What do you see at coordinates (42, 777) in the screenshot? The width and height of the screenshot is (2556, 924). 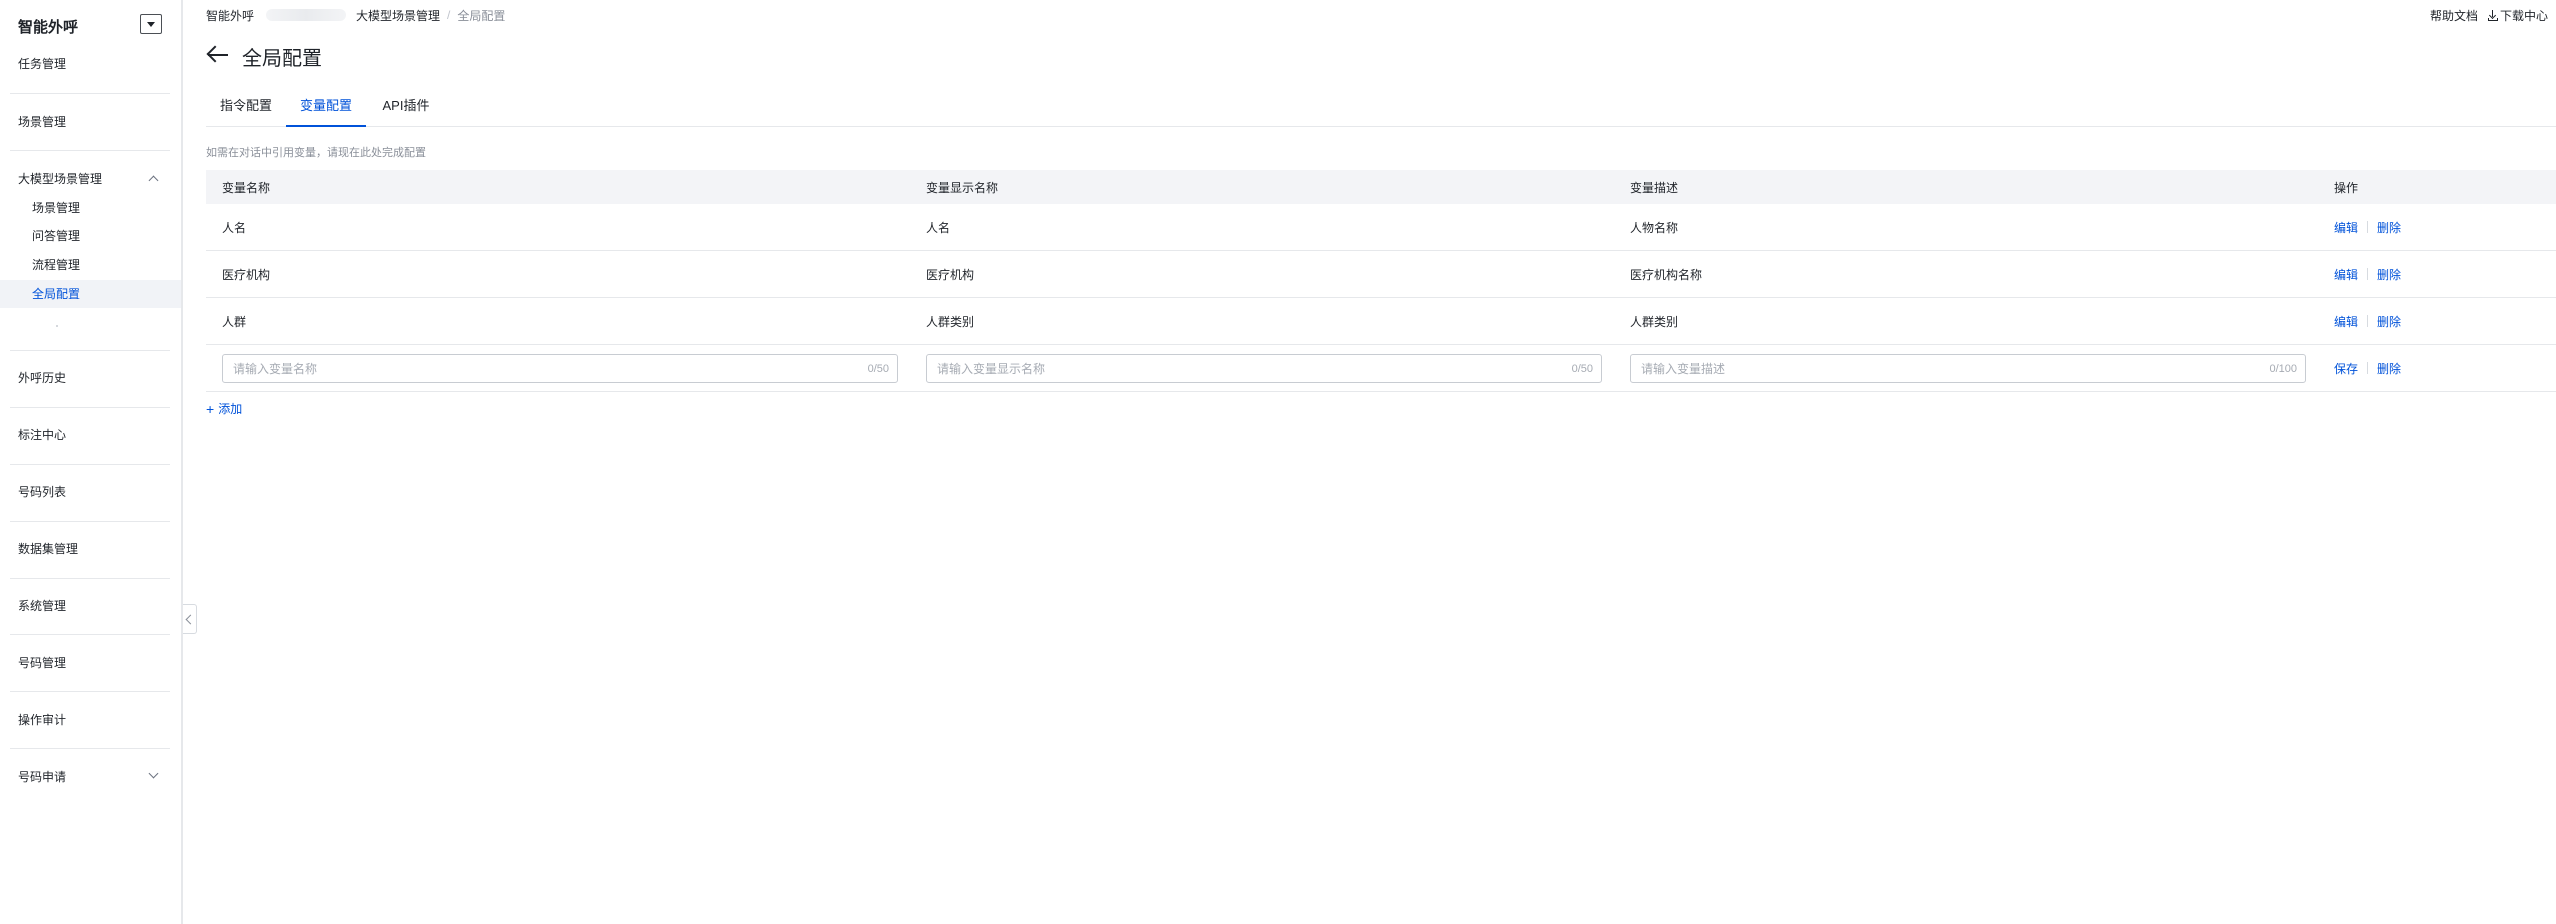 I see `sidebar-item-label: 号码申请` at bounding box center [42, 777].